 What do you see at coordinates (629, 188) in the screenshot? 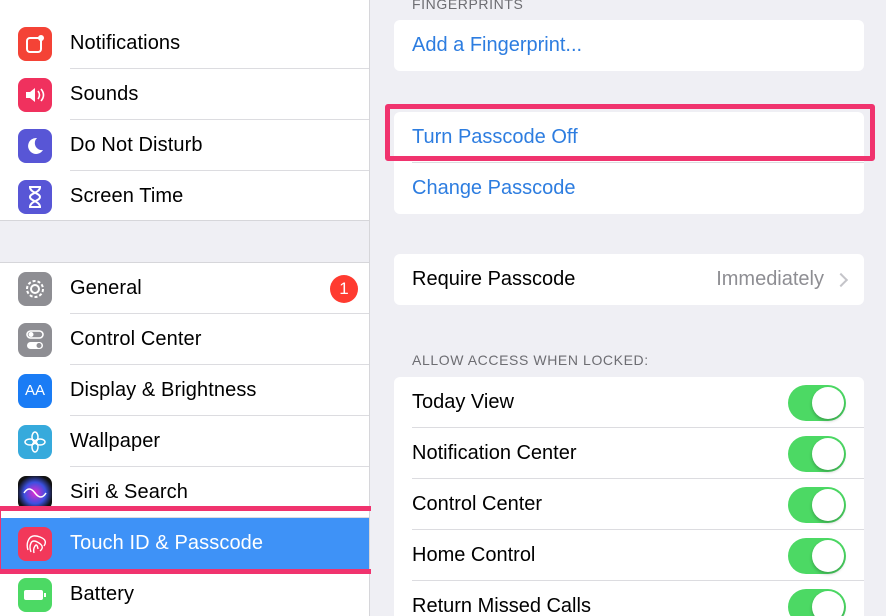
I see `change-passcode-button: Change Passcode` at bounding box center [629, 188].